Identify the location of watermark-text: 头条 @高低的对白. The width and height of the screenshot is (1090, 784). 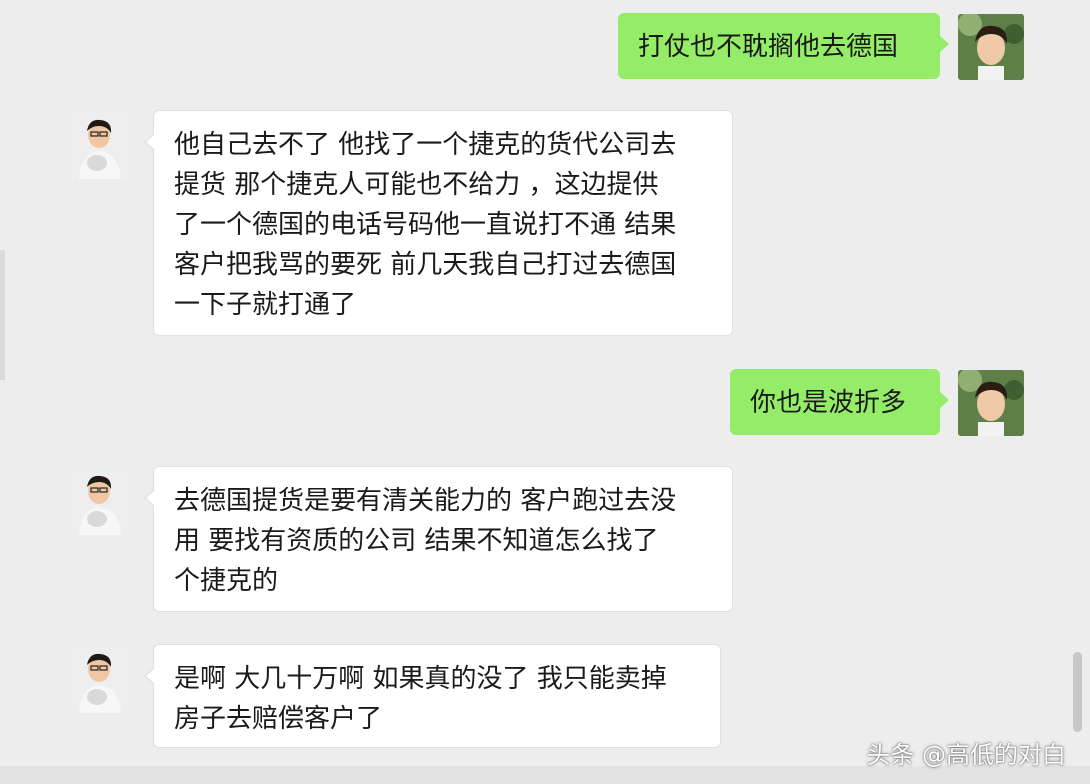
(966, 755).